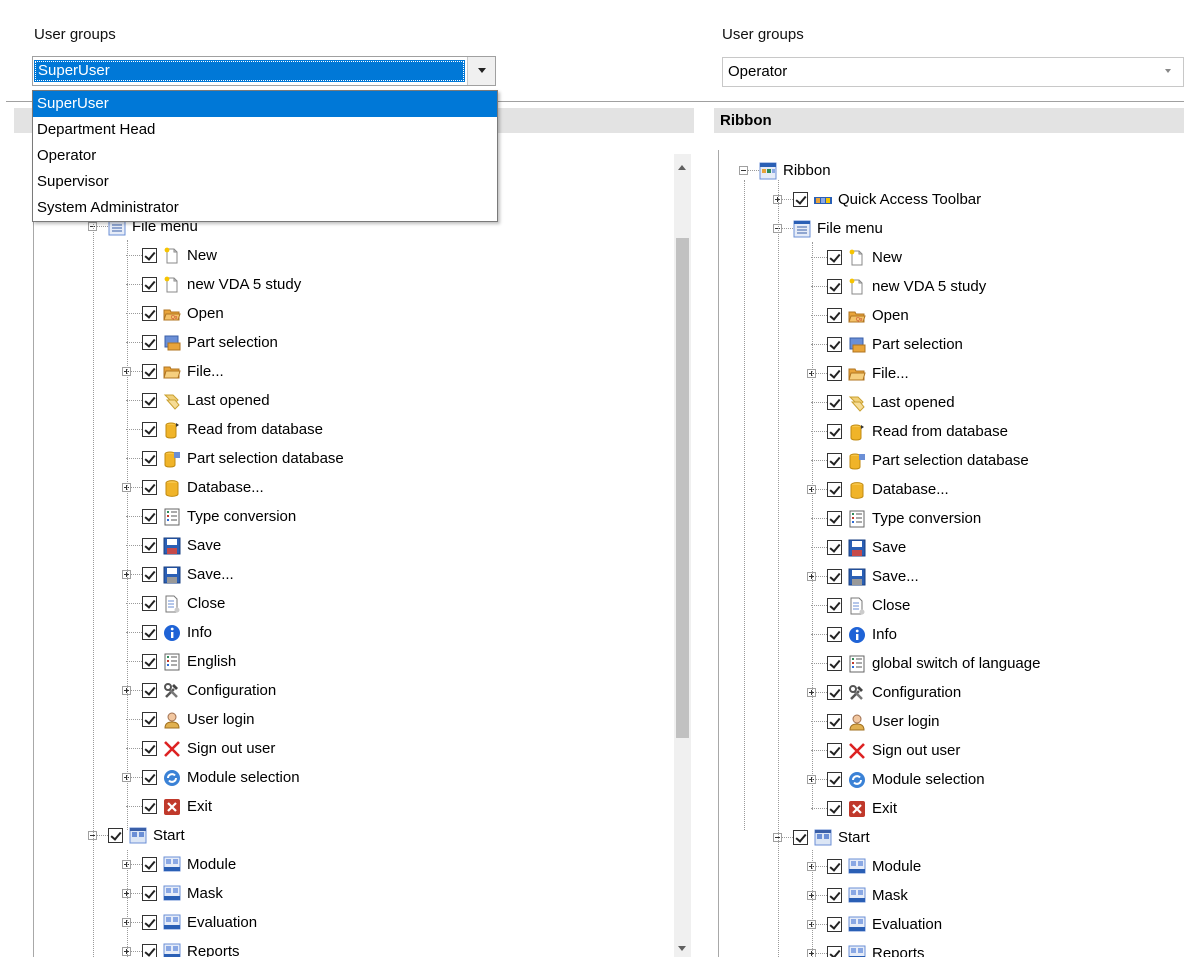 The width and height of the screenshot is (1184, 957). I want to click on scroll-down-icon, so click(682, 948).